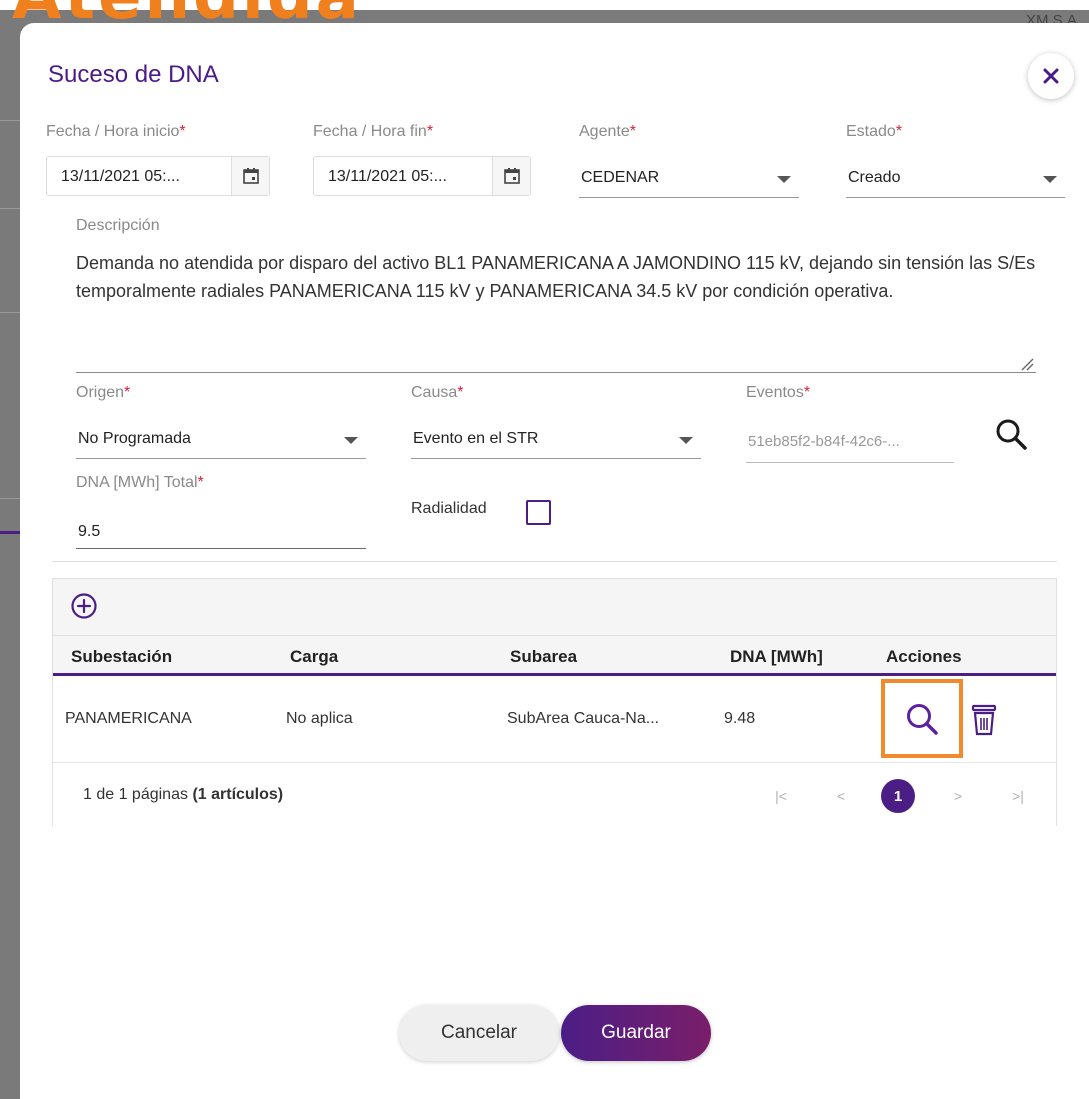 This screenshot has width=1089, height=1099. I want to click on origen-label: Origen*, so click(103, 392).